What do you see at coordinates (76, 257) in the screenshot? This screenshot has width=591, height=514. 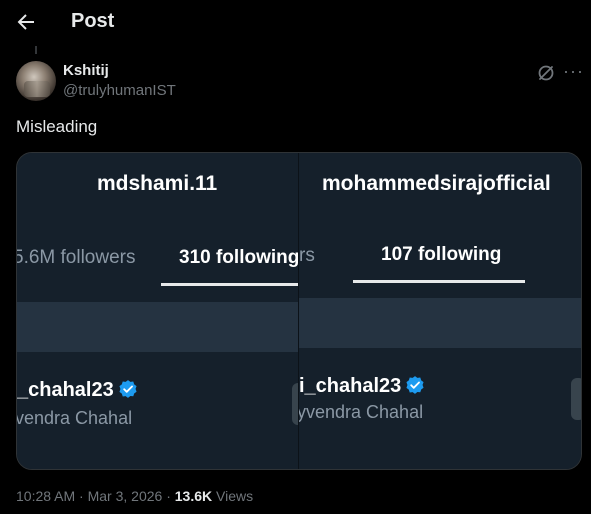 I see `followers-tab-left: 5.6M followers` at bounding box center [76, 257].